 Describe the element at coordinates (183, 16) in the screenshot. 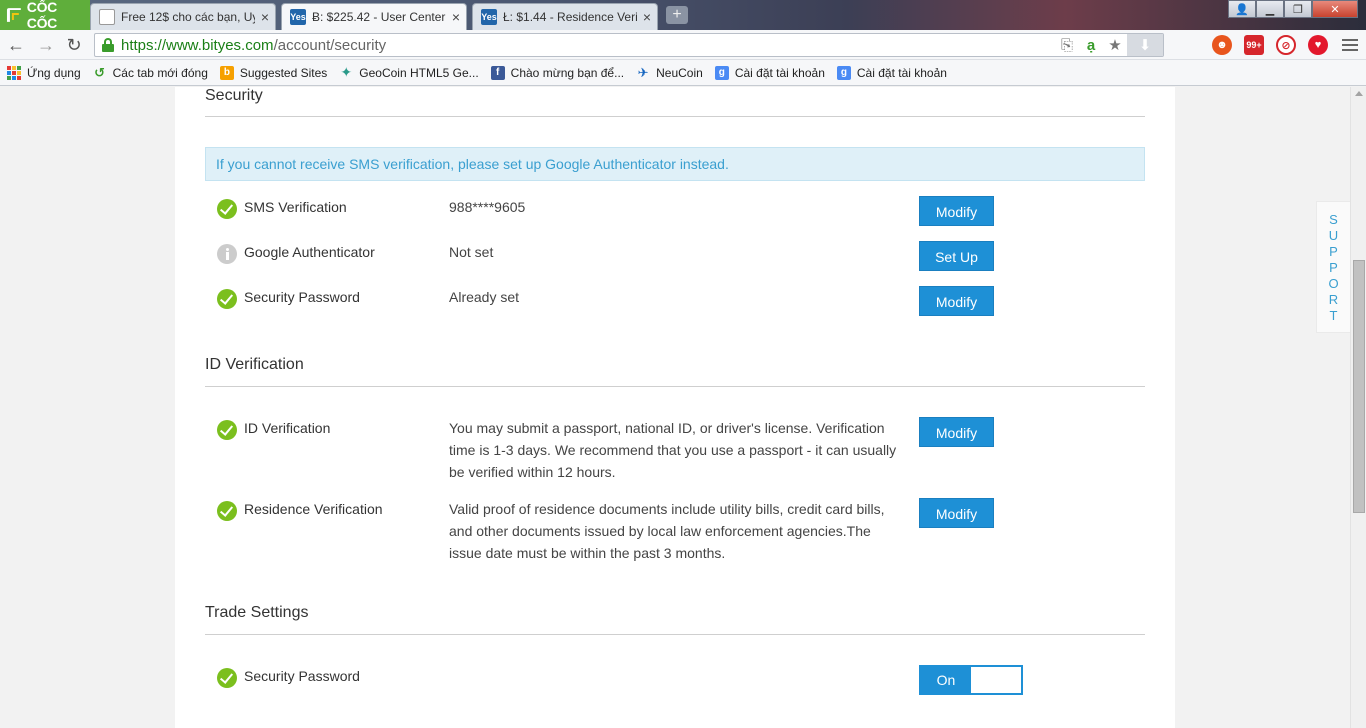

I see `tab-free-12: Free 12$ cho các bạn, Uy tí ×` at that location.